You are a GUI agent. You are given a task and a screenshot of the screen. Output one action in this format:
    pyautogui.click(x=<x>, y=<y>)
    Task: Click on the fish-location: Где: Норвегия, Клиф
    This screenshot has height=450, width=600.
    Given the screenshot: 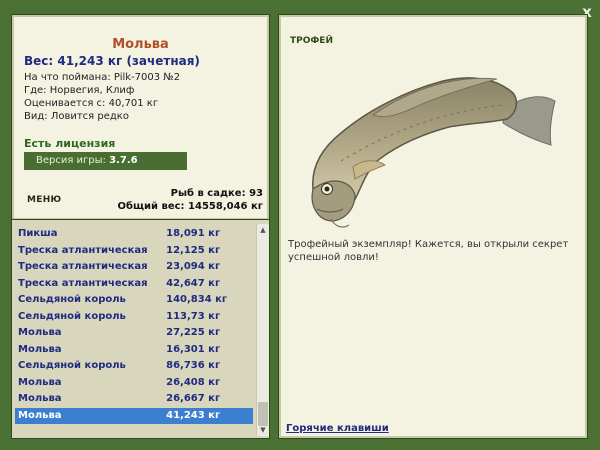 What is the action you would take?
    pyautogui.click(x=79, y=90)
    